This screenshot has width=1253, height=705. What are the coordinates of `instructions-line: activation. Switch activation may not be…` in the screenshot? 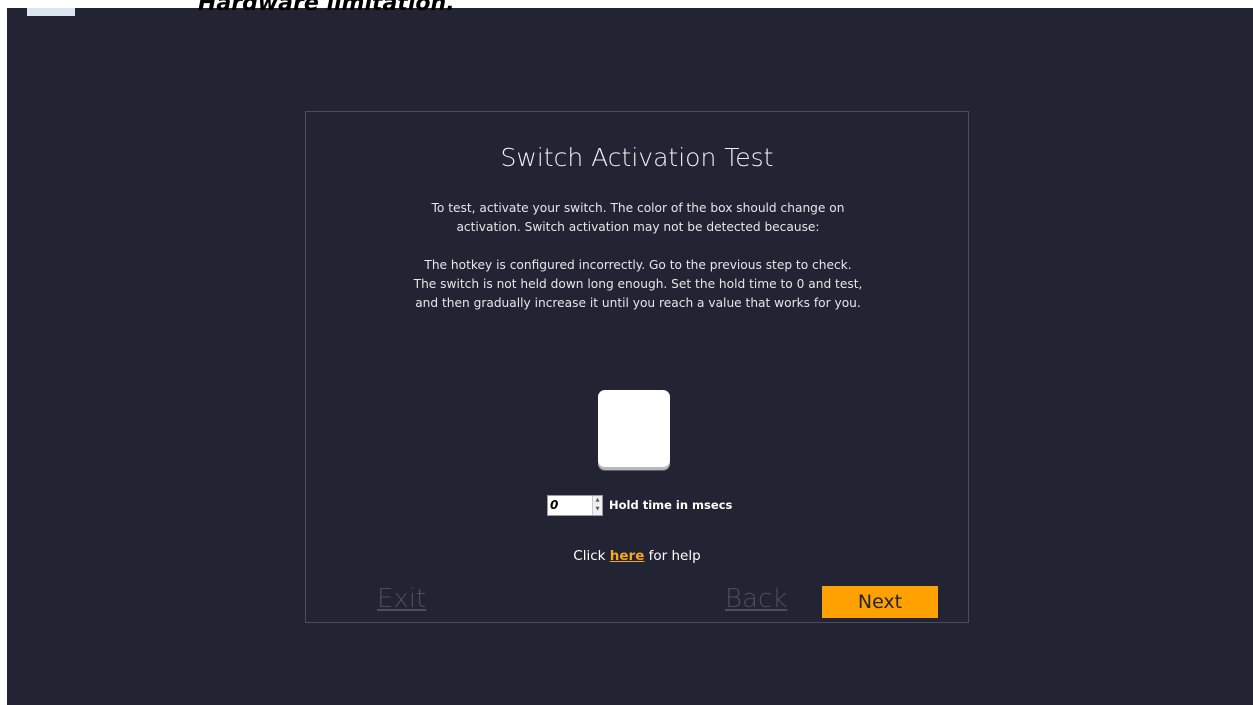 It's located at (638, 227).